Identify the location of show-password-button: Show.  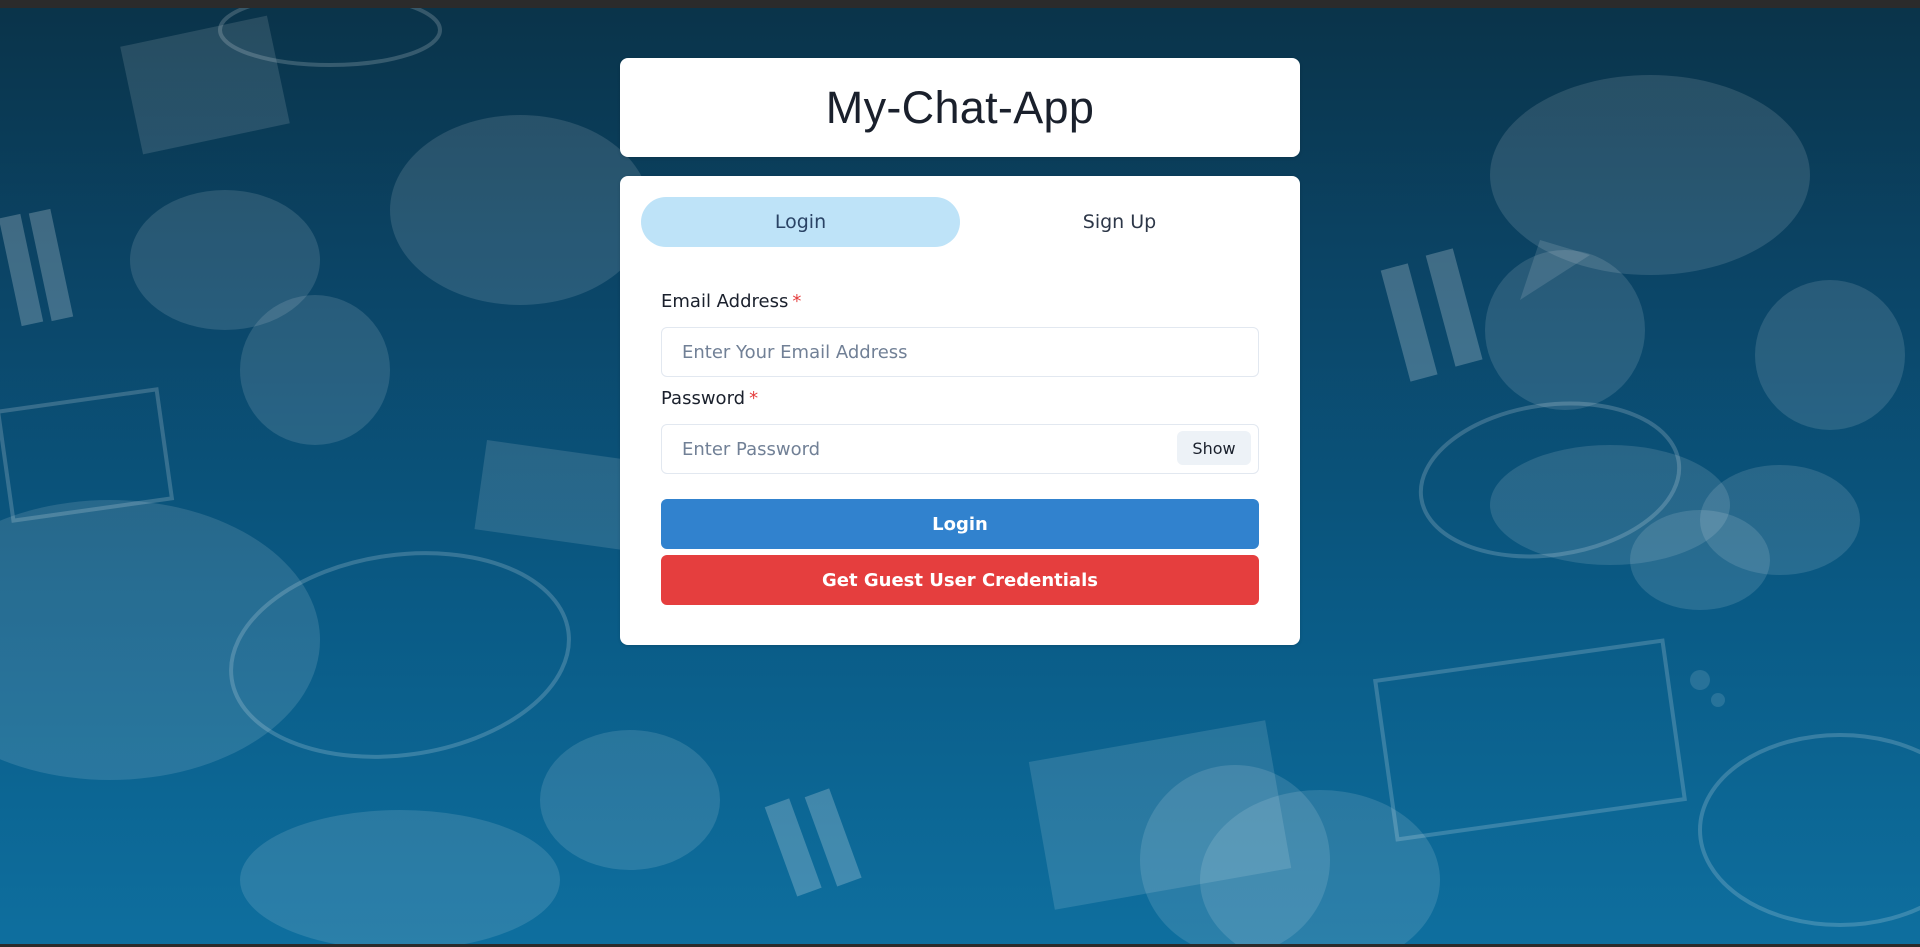
(1214, 448).